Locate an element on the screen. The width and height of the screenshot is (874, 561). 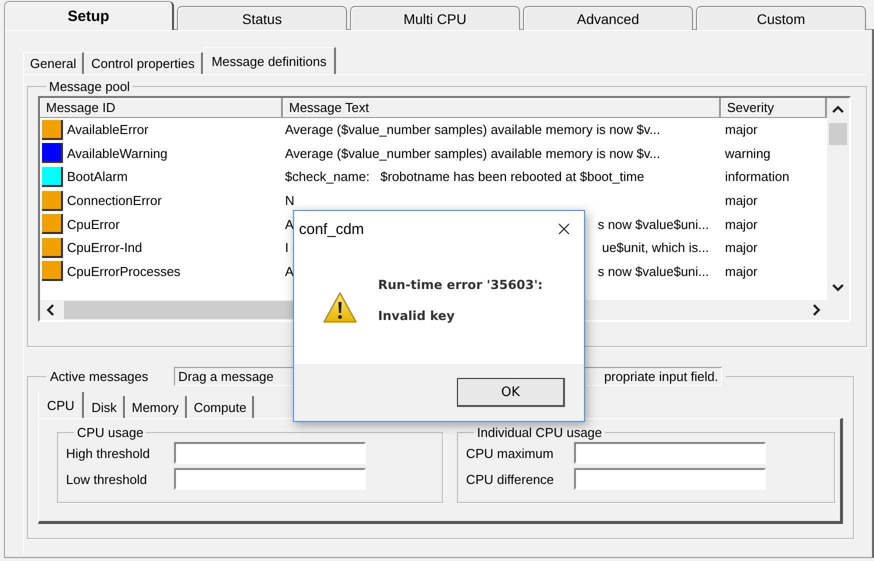
error-message: Invalid key is located at coordinates (417, 315).